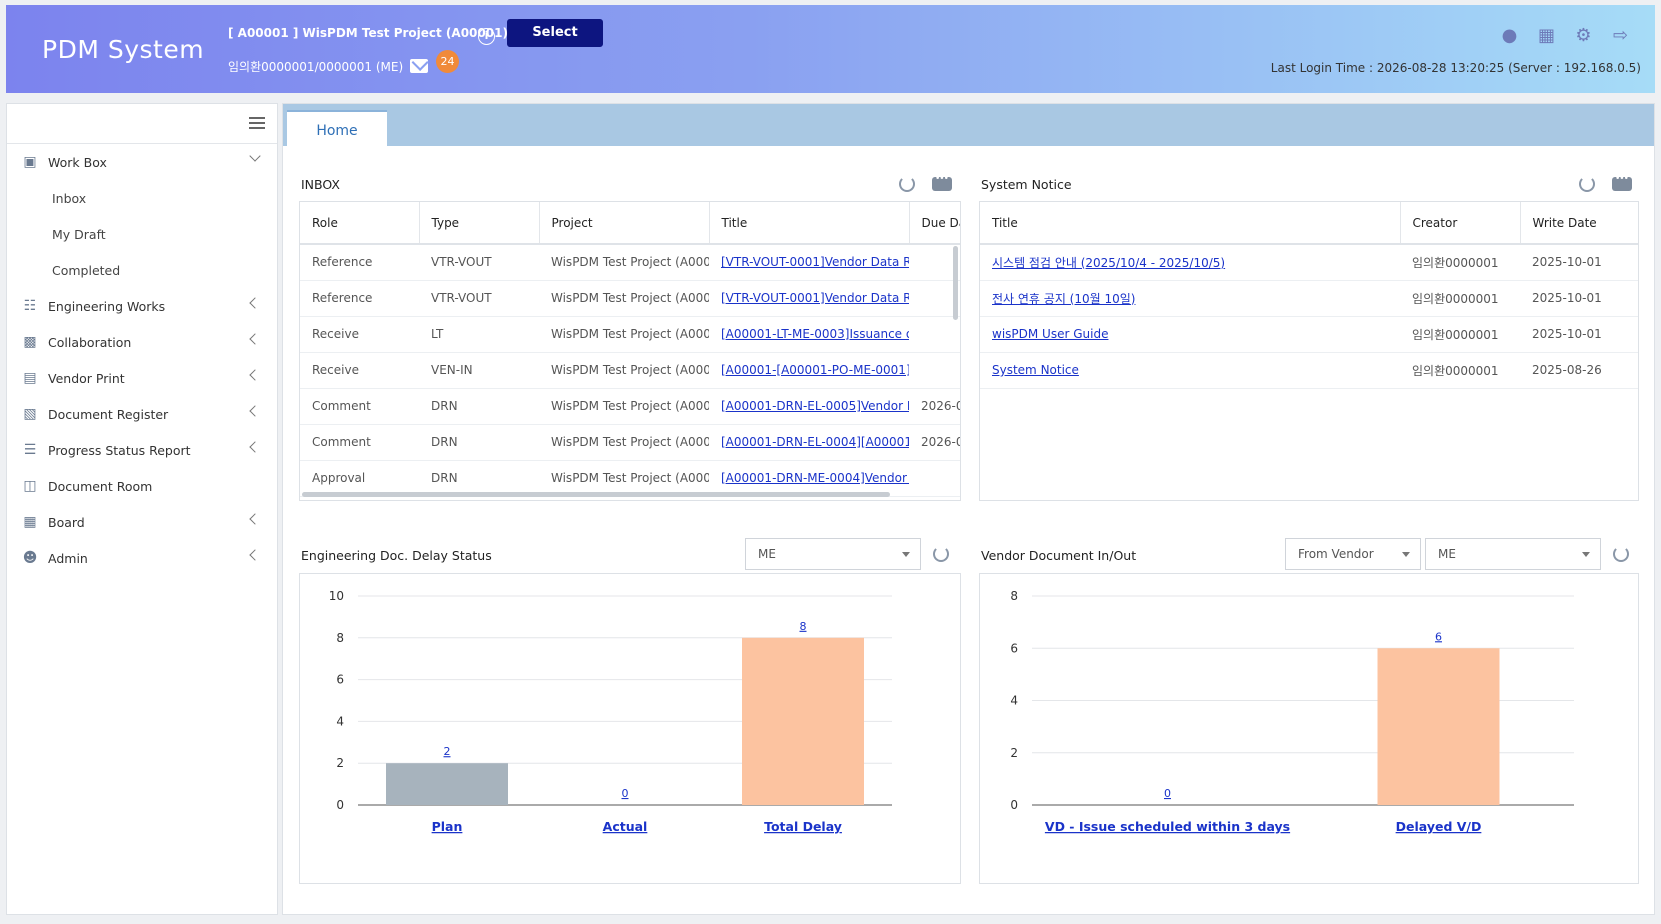 This screenshot has height=924, width=1661. Describe the element at coordinates (1460, 223) in the screenshot. I see `notice-col-header: Creator` at that location.